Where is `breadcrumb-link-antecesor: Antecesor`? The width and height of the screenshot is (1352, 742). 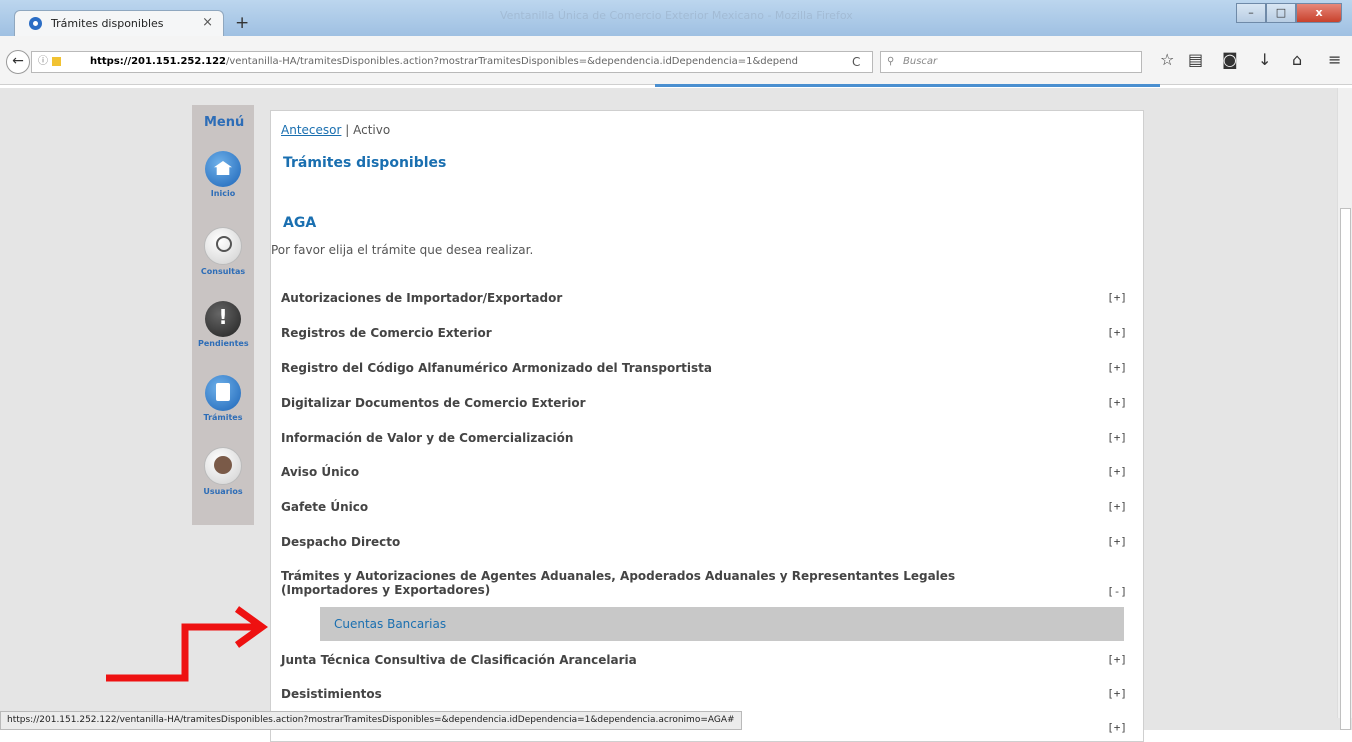 breadcrumb-link-antecesor: Antecesor is located at coordinates (311, 130).